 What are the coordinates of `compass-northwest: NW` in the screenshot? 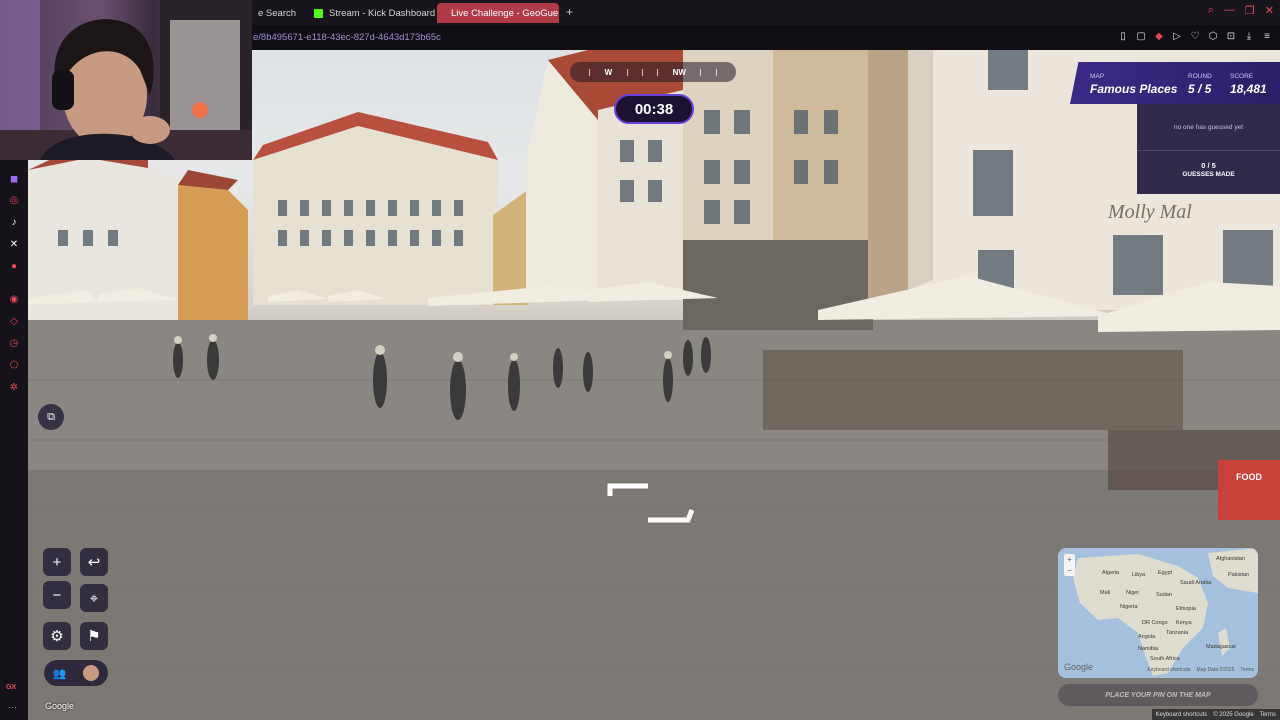 It's located at (679, 72).